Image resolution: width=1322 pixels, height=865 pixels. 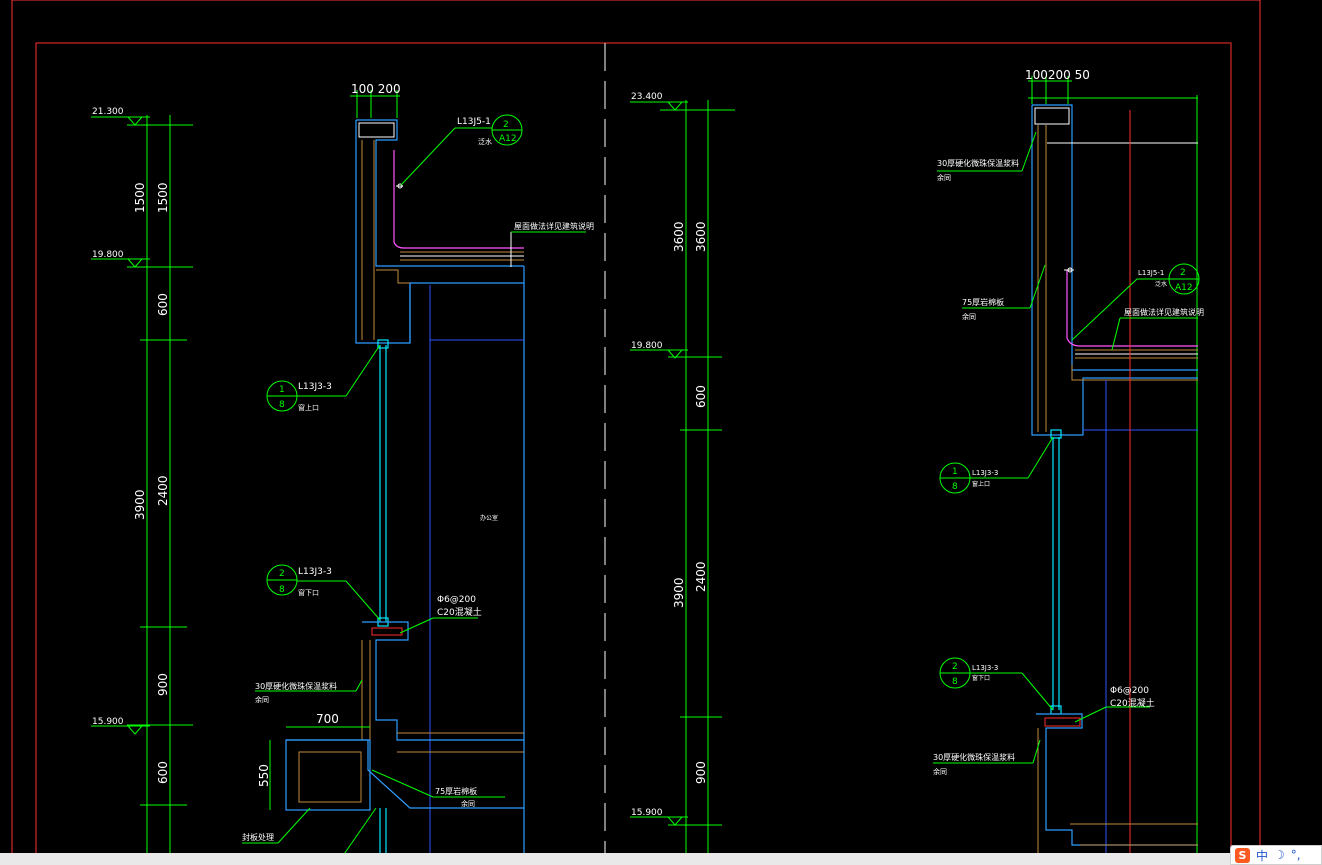 I want to click on r-rebar-note: Φ6@200, so click(x=1129, y=691).